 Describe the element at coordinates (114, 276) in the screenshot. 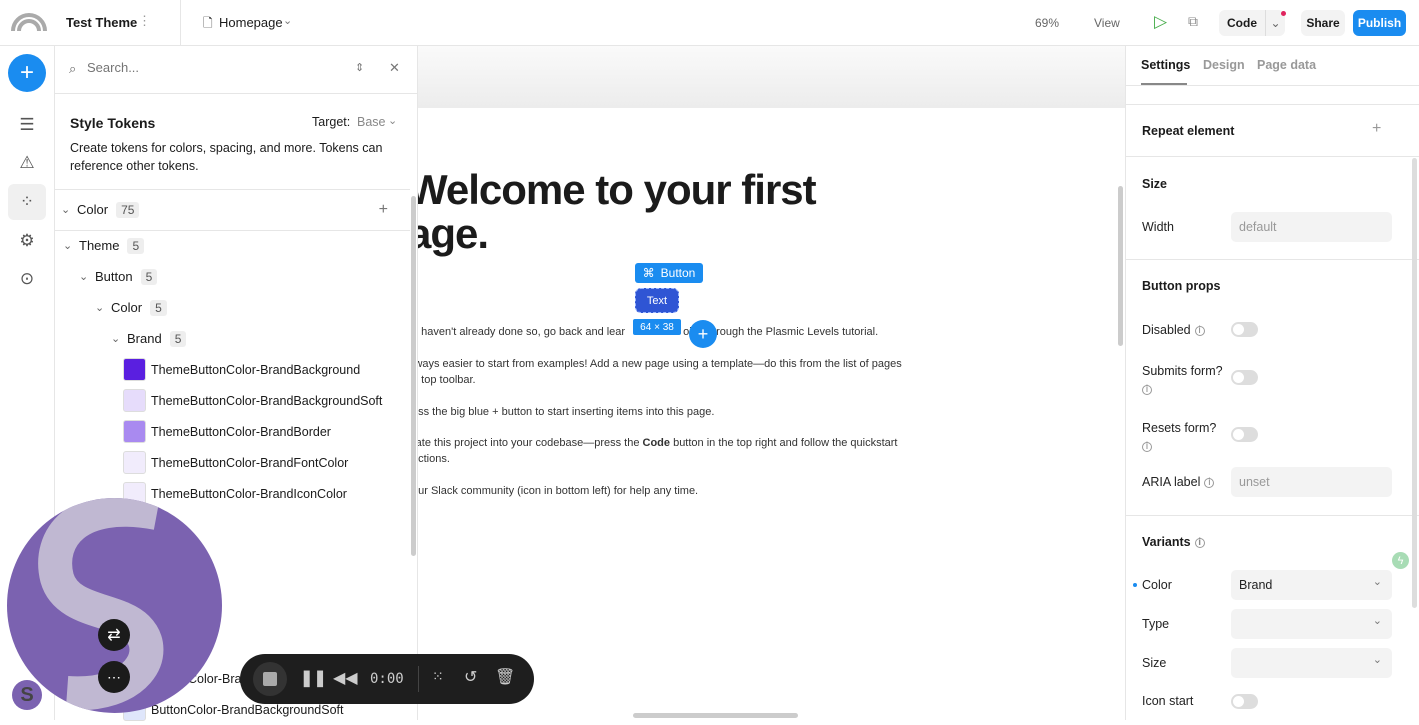

I see `group-label: Button` at that location.